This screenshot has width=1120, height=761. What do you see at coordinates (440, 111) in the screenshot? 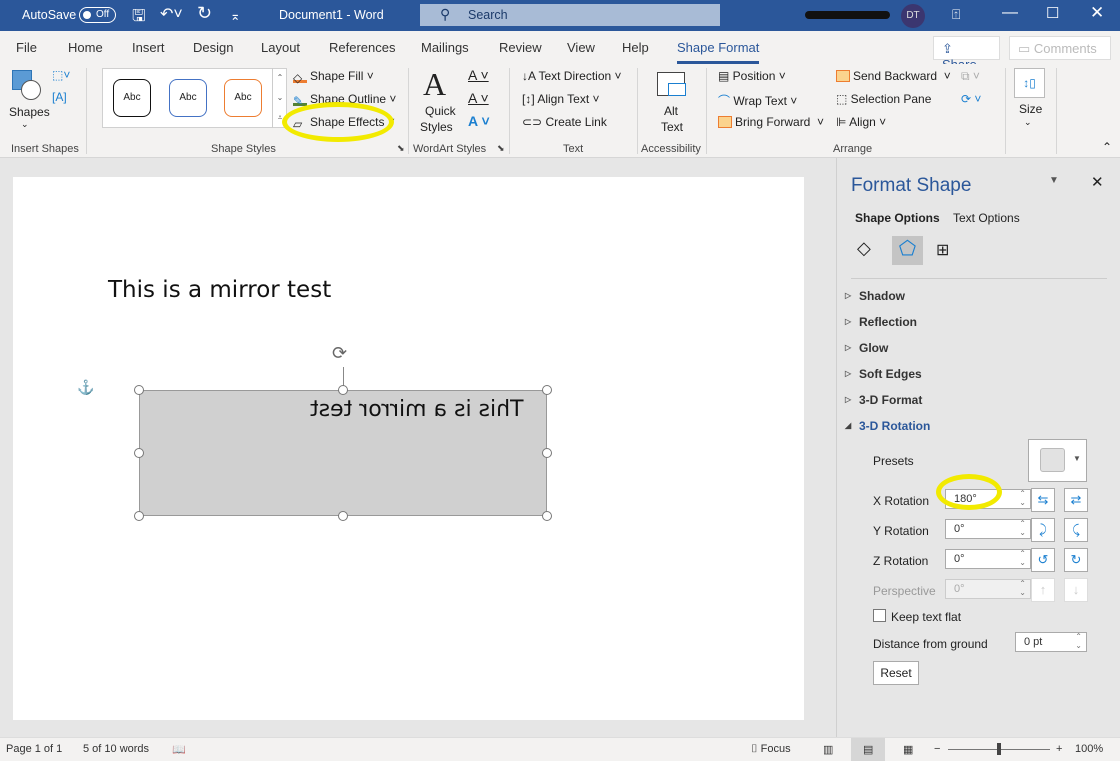
I see `quick-styles-button: Quick` at bounding box center [440, 111].